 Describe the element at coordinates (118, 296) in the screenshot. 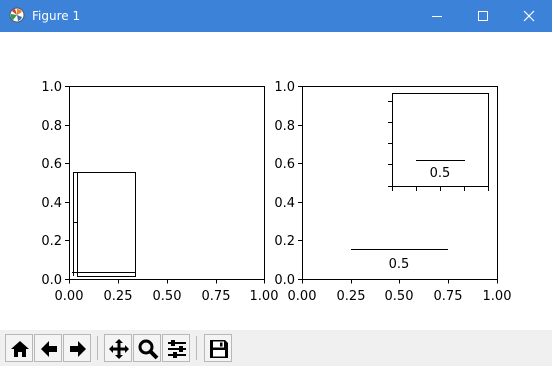

I see `left-xtick-label: 0.25` at that location.